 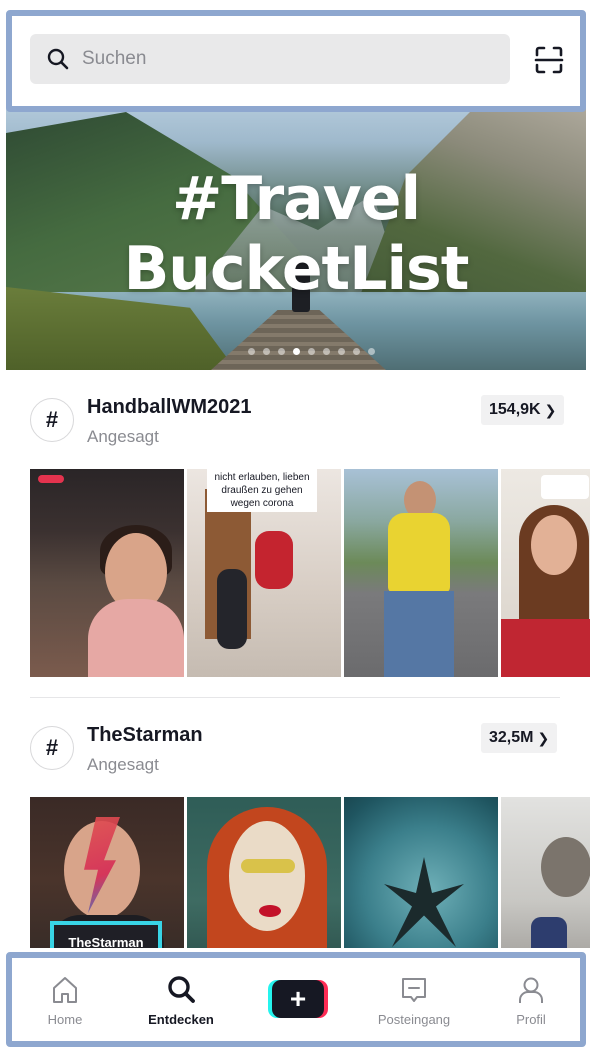 What do you see at coordinates (296, 234) in the screenshot?
I see `hero-title: #Travel BucketList` at bounding box center [296, 234].